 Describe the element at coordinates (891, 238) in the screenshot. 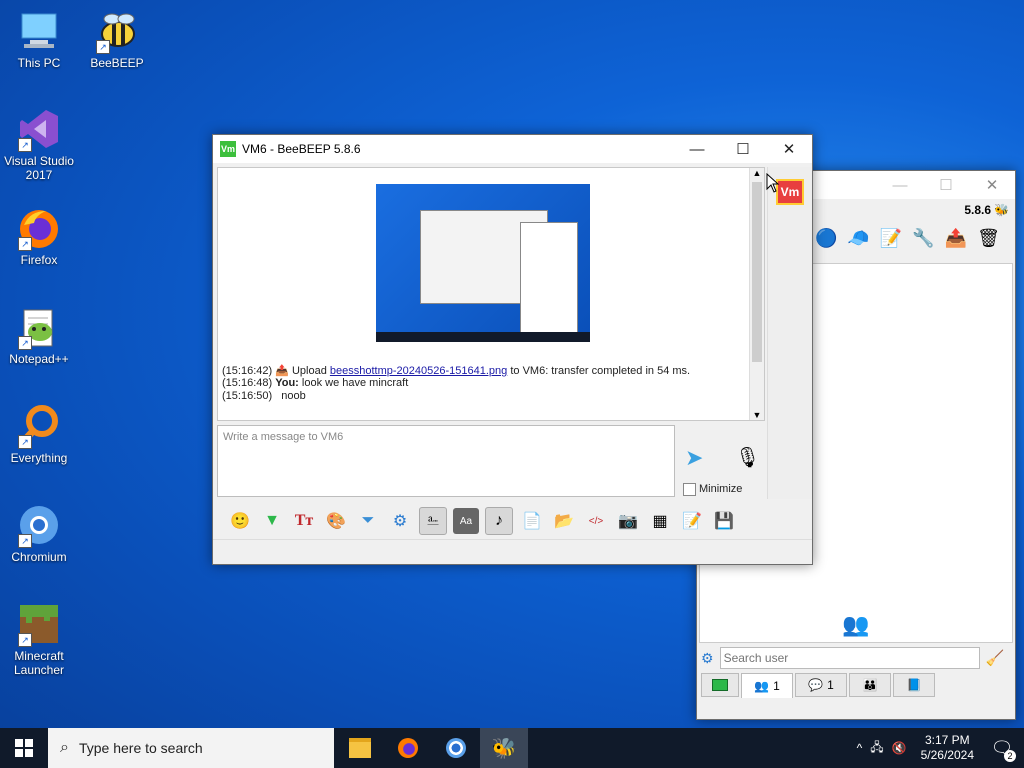

I see `edit-icon: 📝` at that location.